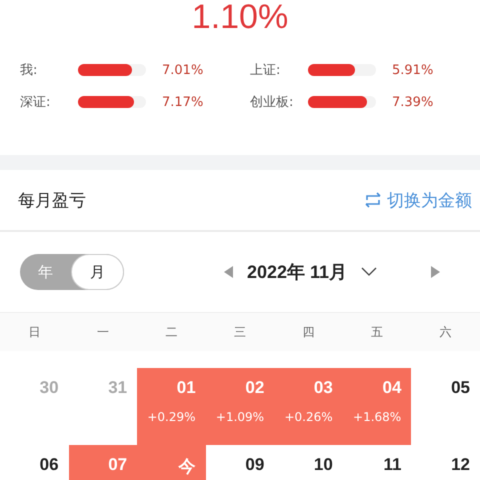 This screenshot has height=480, width=480. What do you see at coordinates (413, 102) in the screenshot?
I see `return-value: 7.39%` at bounding box center [413, 102].